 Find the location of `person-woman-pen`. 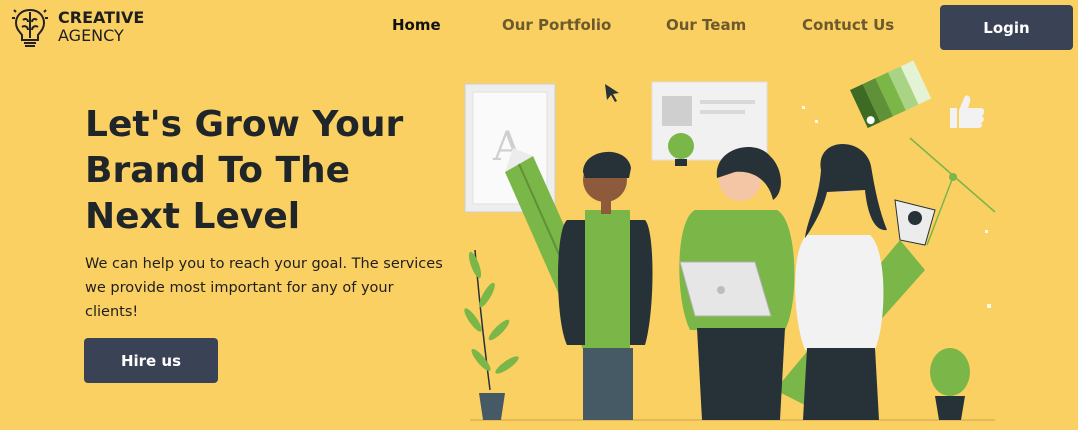

person-woman-pen is located at coordinates (841, 281).